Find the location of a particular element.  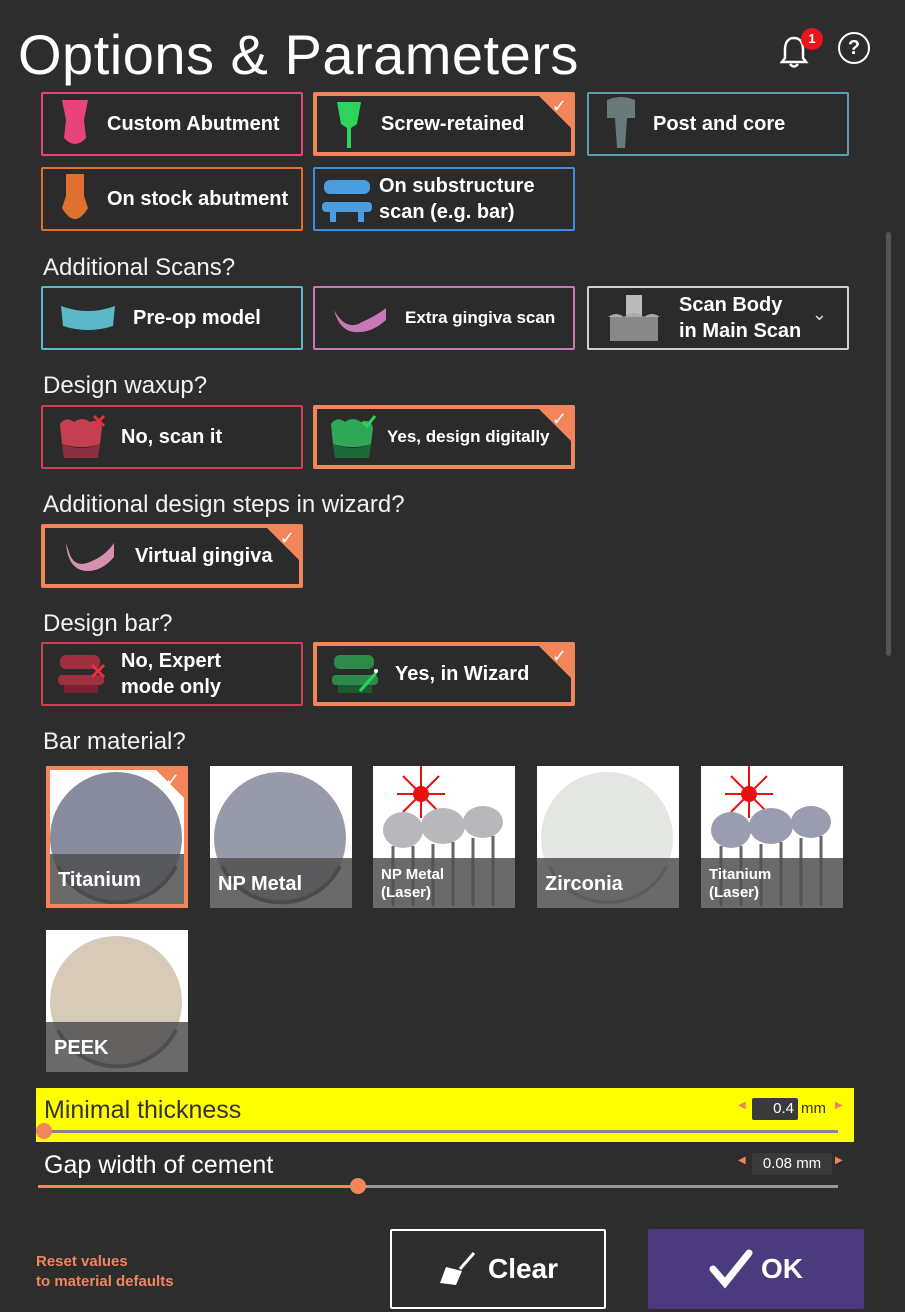

slider-label: Gap width of cement is located at coordinates (159, 1165).